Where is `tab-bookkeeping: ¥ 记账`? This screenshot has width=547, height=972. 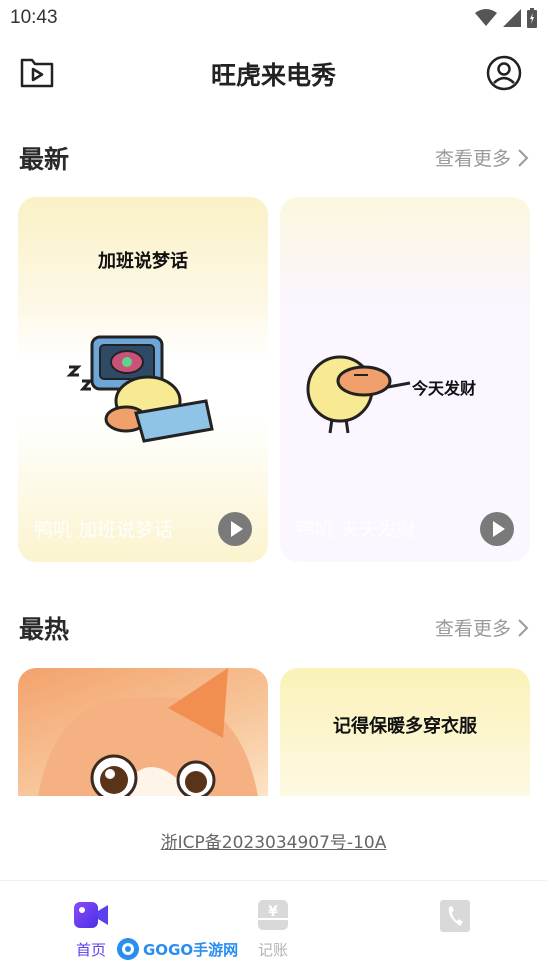
tab-bookkeeping: ¥ 记账 is located at coordinates (273, 929).